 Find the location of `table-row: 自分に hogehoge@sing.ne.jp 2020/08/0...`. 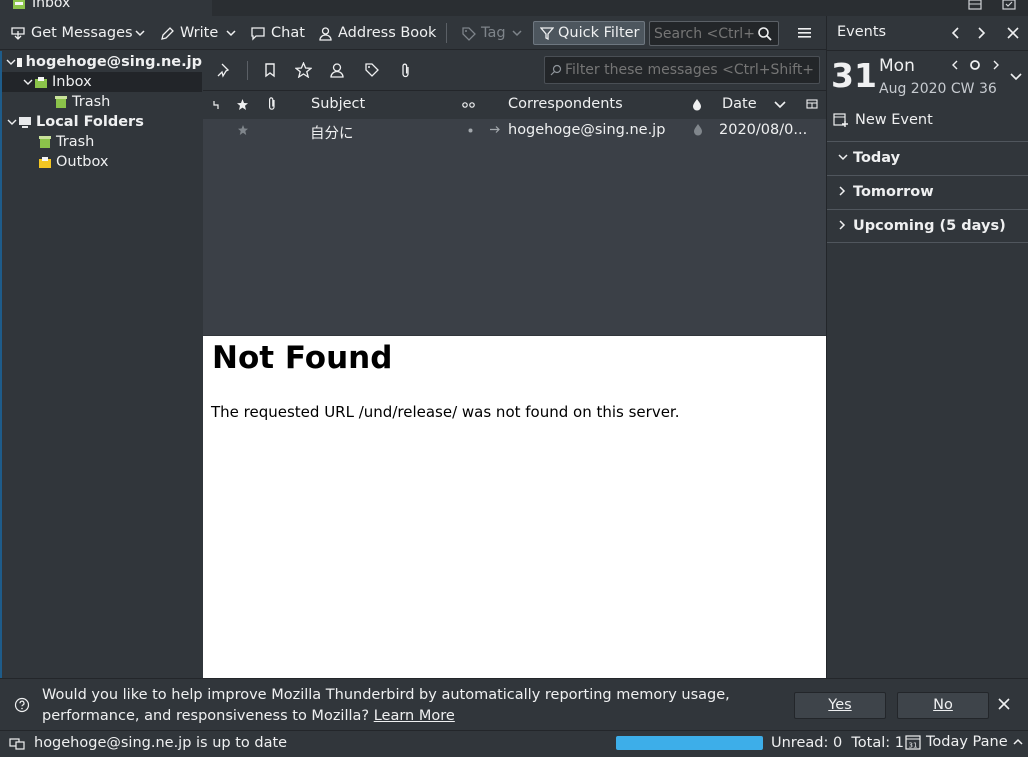

table-row: 自分に hogehoge@sing.ne.jp 2020/08/0... is located at coordinates (514, 131).